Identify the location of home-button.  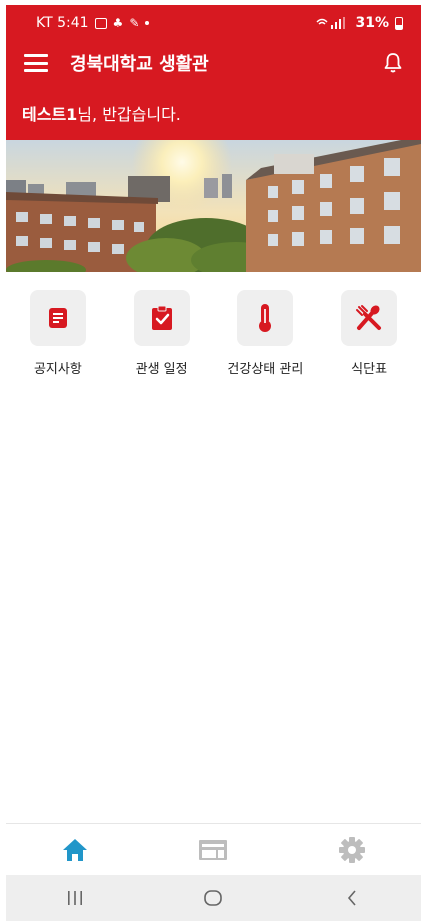
(213, 898).